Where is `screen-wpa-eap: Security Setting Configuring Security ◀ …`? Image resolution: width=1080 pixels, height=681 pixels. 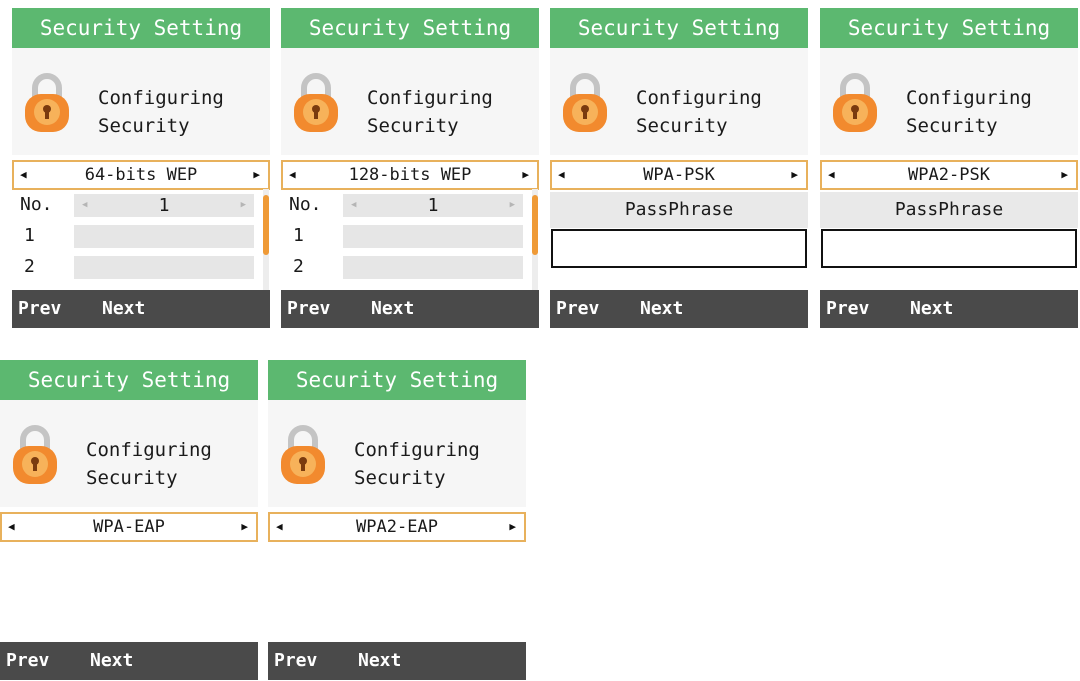
screen-wpa-eap: Security Setting Configuring Security ◀ … is located at coordinates (129, 520).